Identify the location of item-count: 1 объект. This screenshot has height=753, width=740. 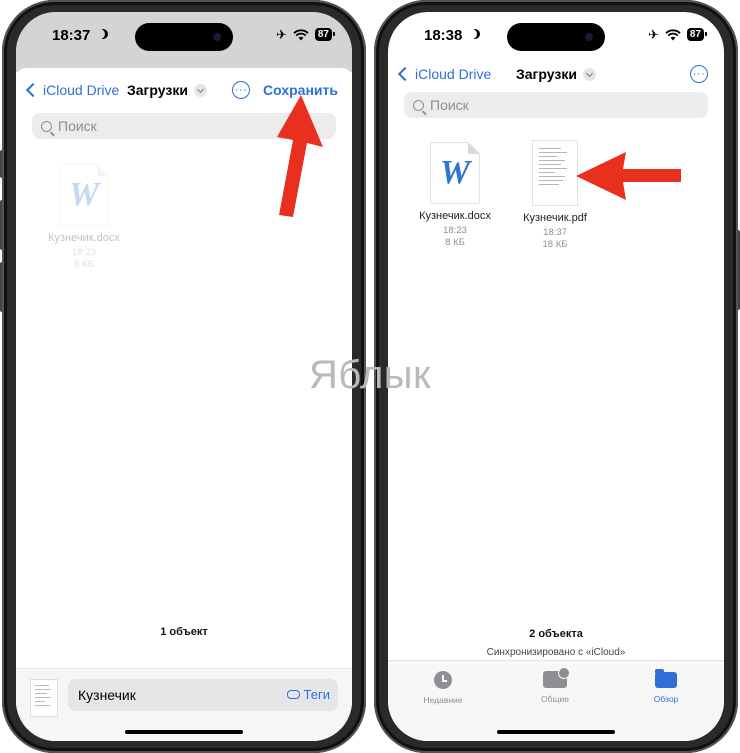
(184, 632).